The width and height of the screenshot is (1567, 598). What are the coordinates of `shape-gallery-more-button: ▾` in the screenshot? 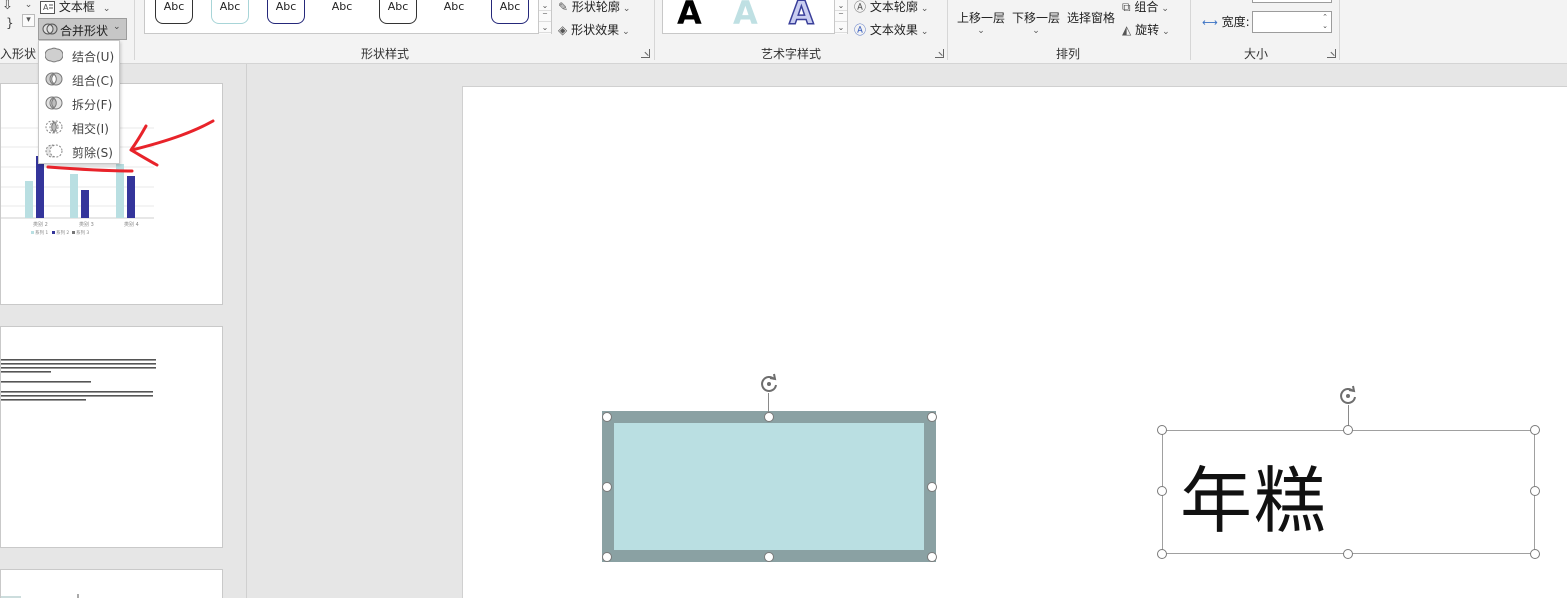 It's located at (28, 20).